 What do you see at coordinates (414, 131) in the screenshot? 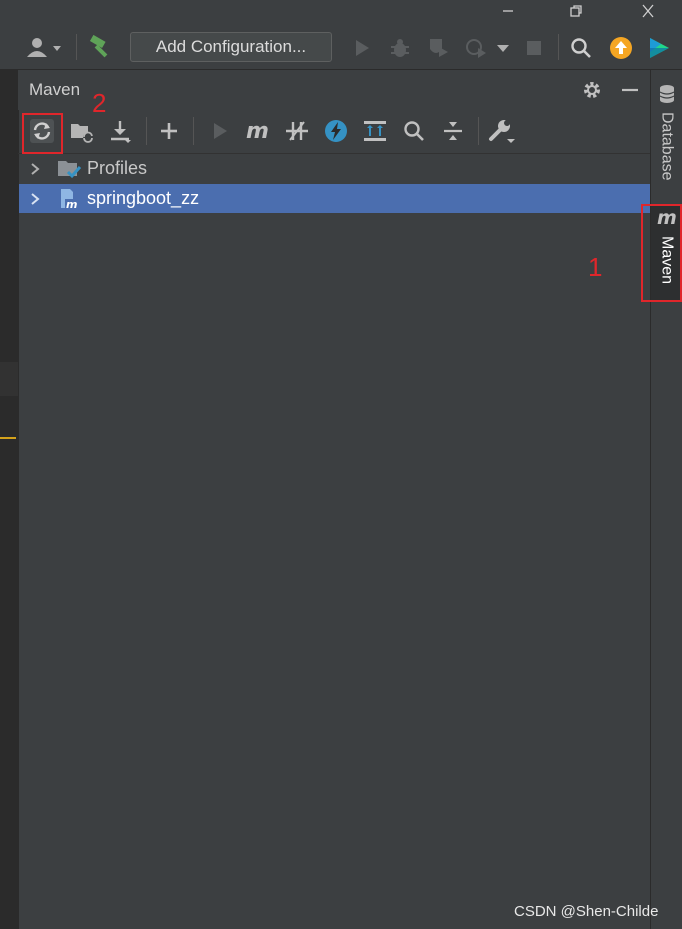
I see `find-icon` at bounding box center [414, 131].